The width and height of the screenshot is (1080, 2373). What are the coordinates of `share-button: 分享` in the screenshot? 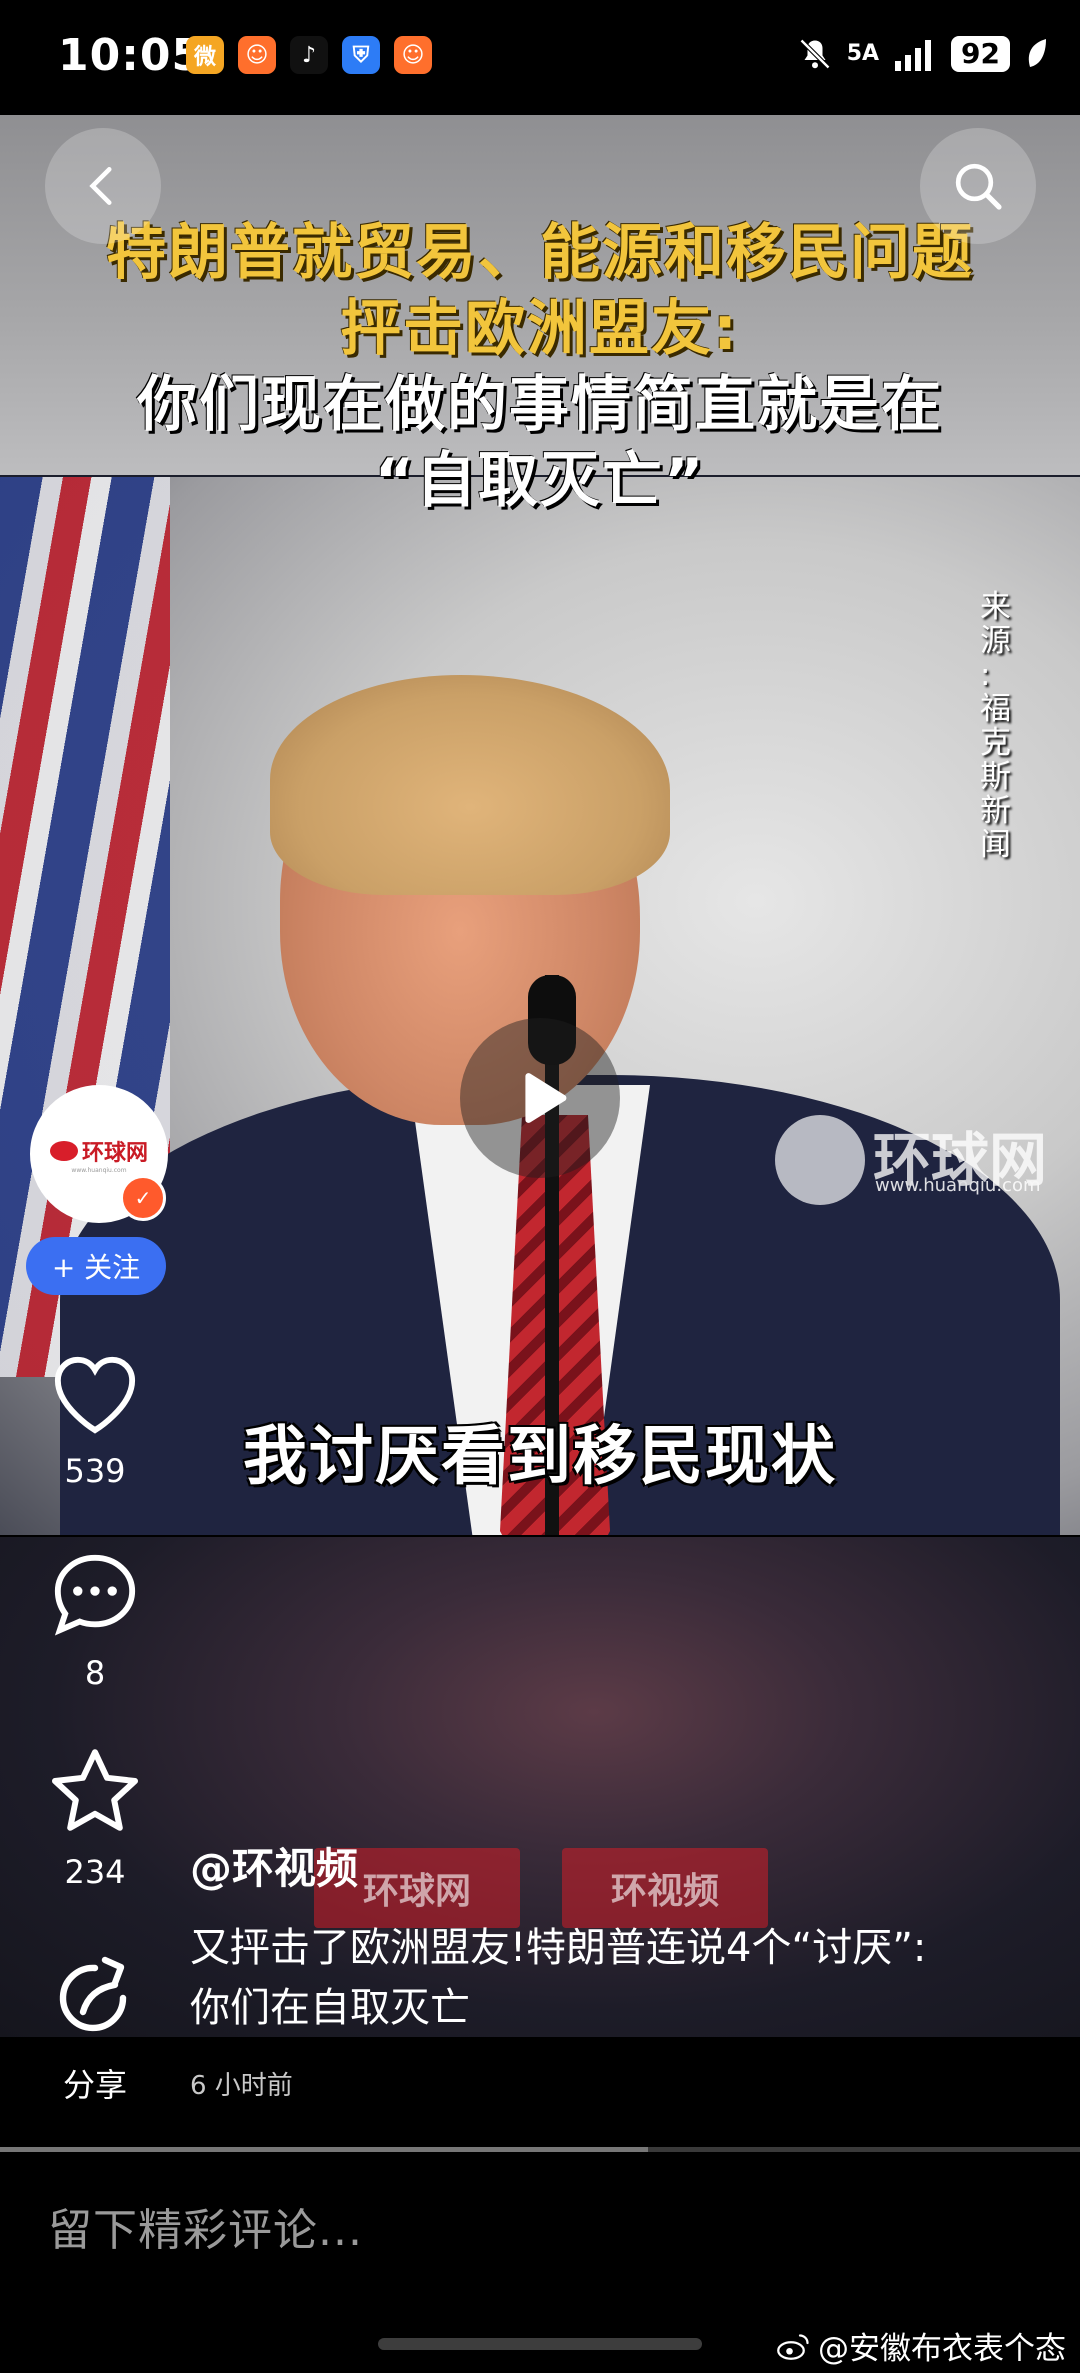 It's located at (95, 2027).